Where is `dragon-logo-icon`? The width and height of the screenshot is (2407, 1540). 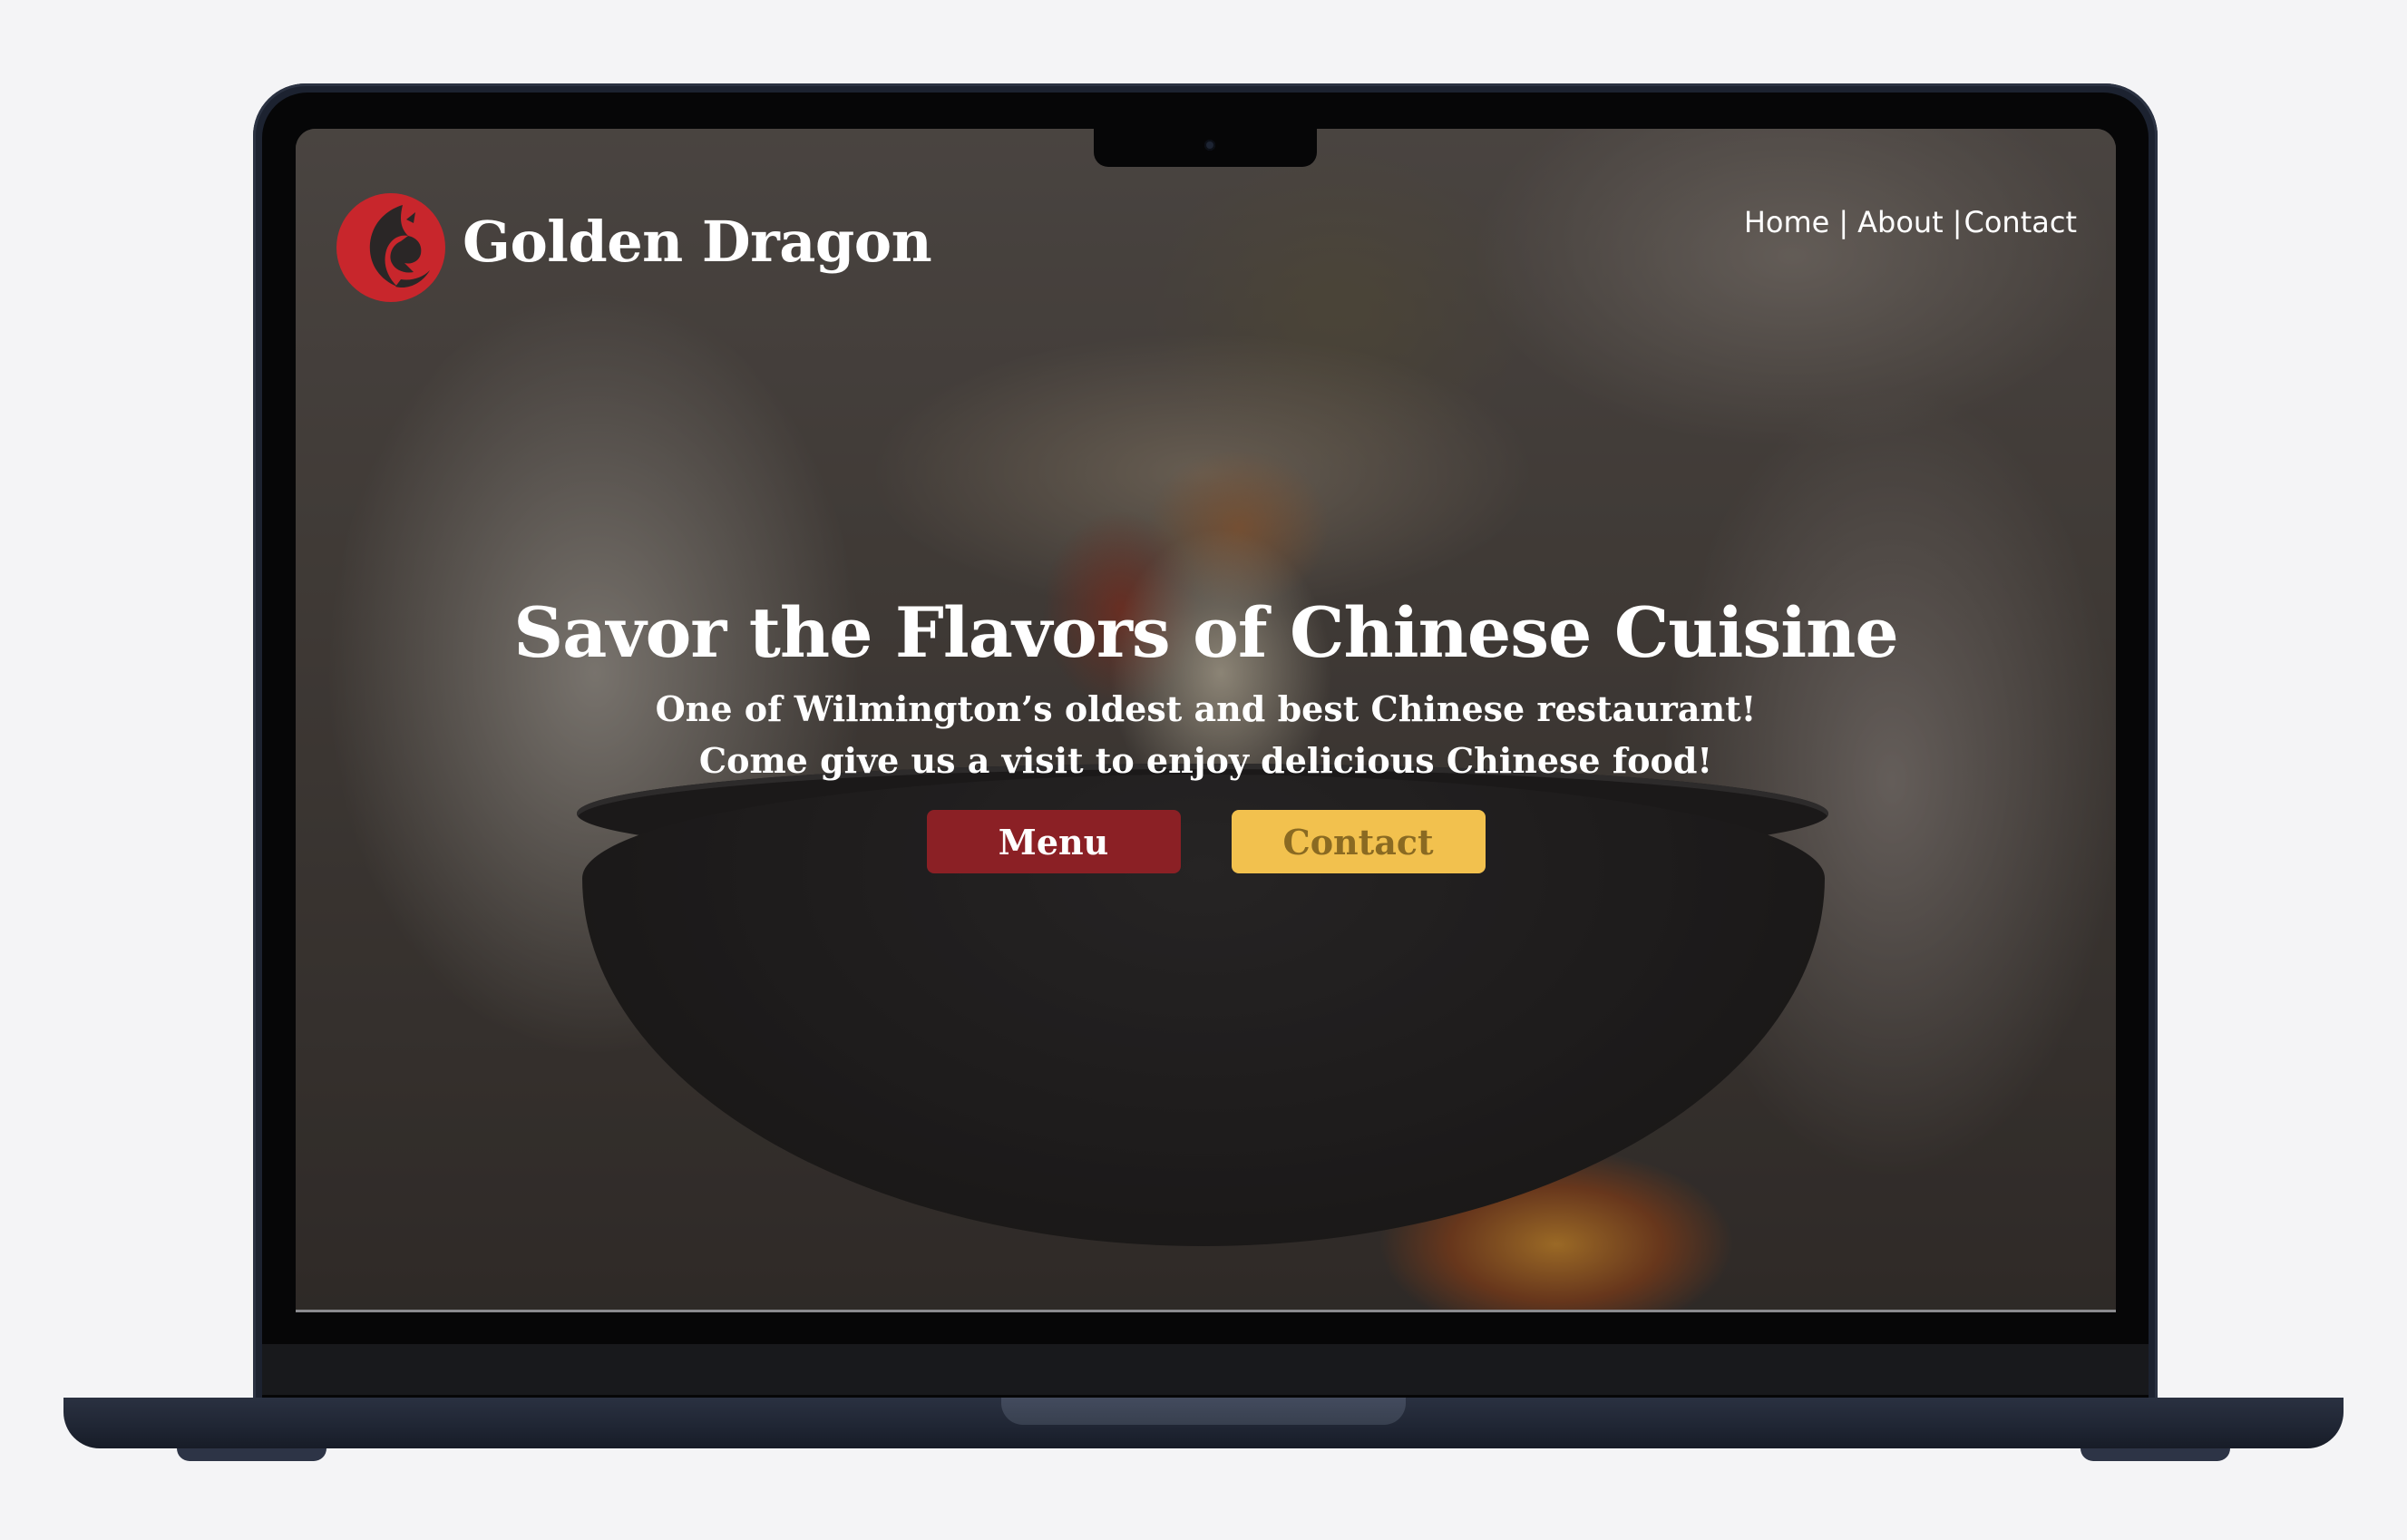
dragon-logo-icon is located at coordinates (391, 247).